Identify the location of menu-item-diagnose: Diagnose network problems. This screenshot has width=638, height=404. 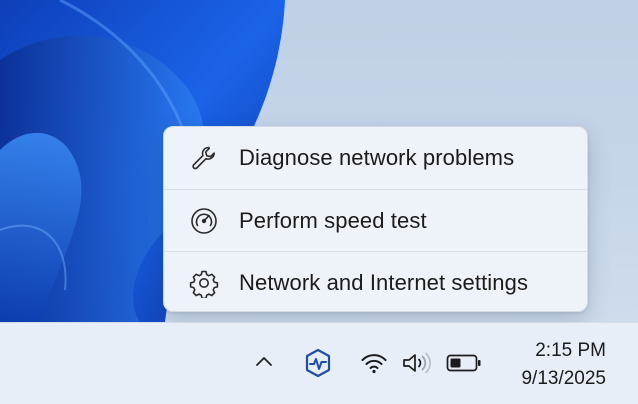
(375, 158).